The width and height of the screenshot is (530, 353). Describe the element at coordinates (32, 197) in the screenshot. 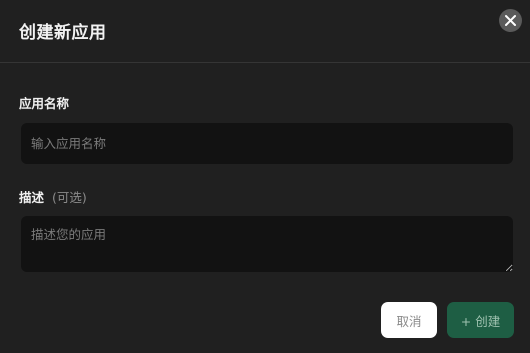

I see `description-label-text: 描述` at that location.